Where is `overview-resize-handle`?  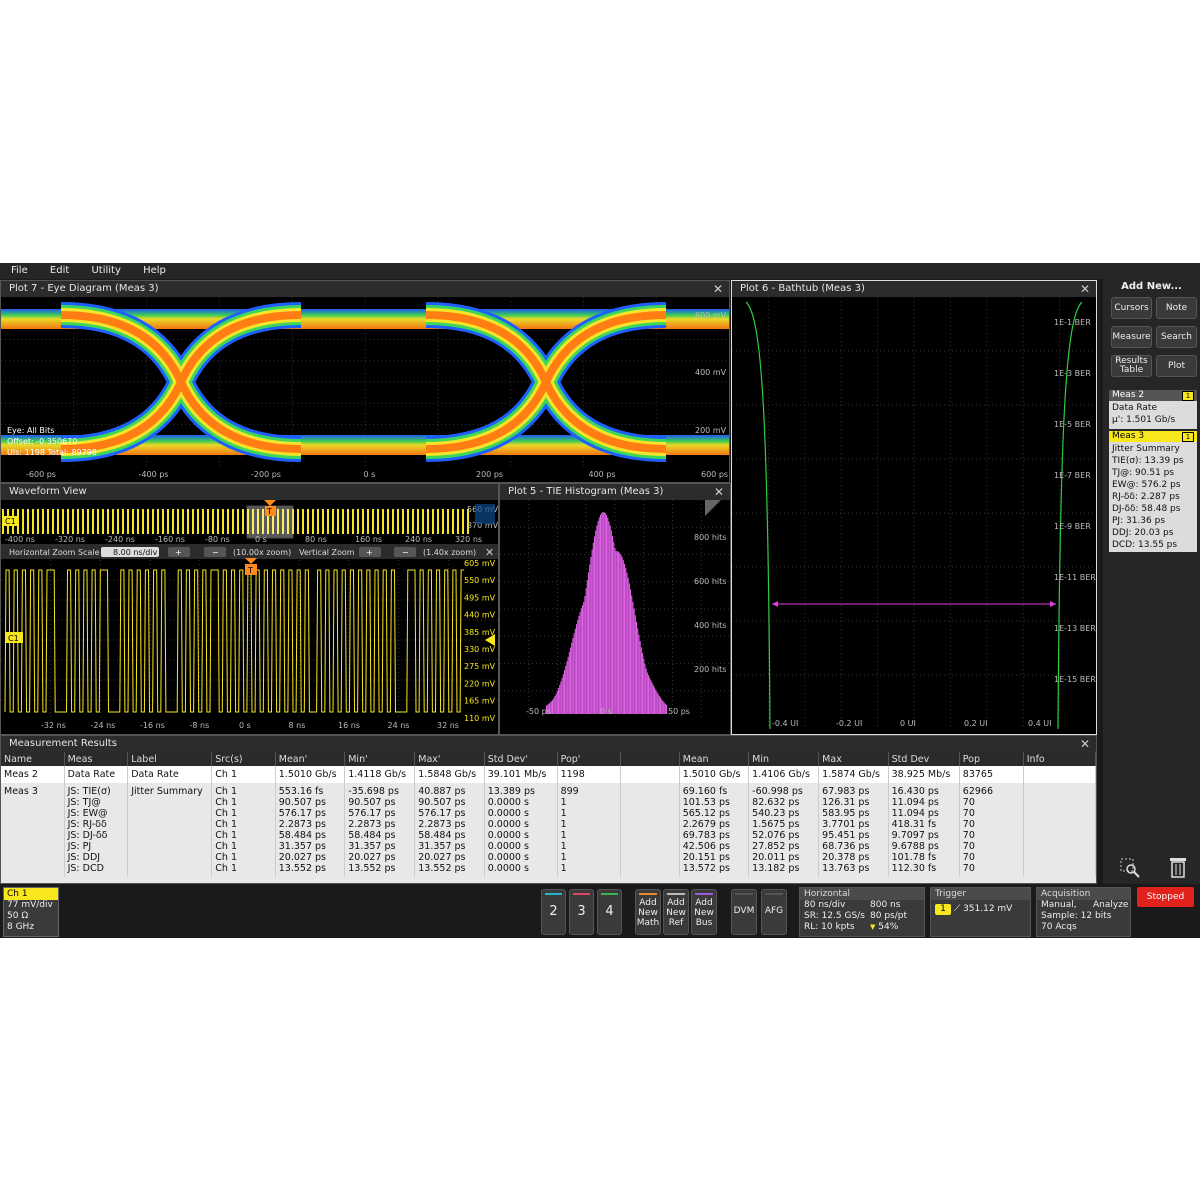 overview-resize-handle is located at coordinates (485, 514).